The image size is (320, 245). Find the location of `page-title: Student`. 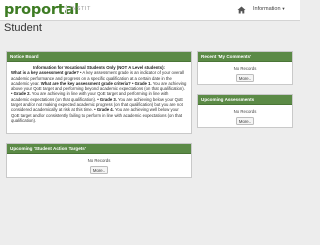

page-title: Student is located at coordinates (23, 28).